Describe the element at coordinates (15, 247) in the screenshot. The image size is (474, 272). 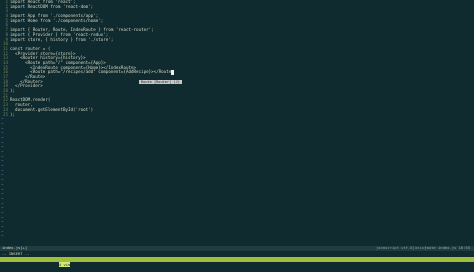
I see `statusline-filename: index.js[+]` at that location.